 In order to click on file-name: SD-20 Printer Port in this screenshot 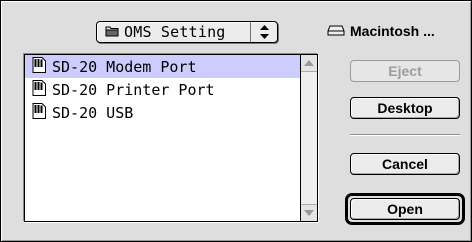, I will do `click(133, 89)`.